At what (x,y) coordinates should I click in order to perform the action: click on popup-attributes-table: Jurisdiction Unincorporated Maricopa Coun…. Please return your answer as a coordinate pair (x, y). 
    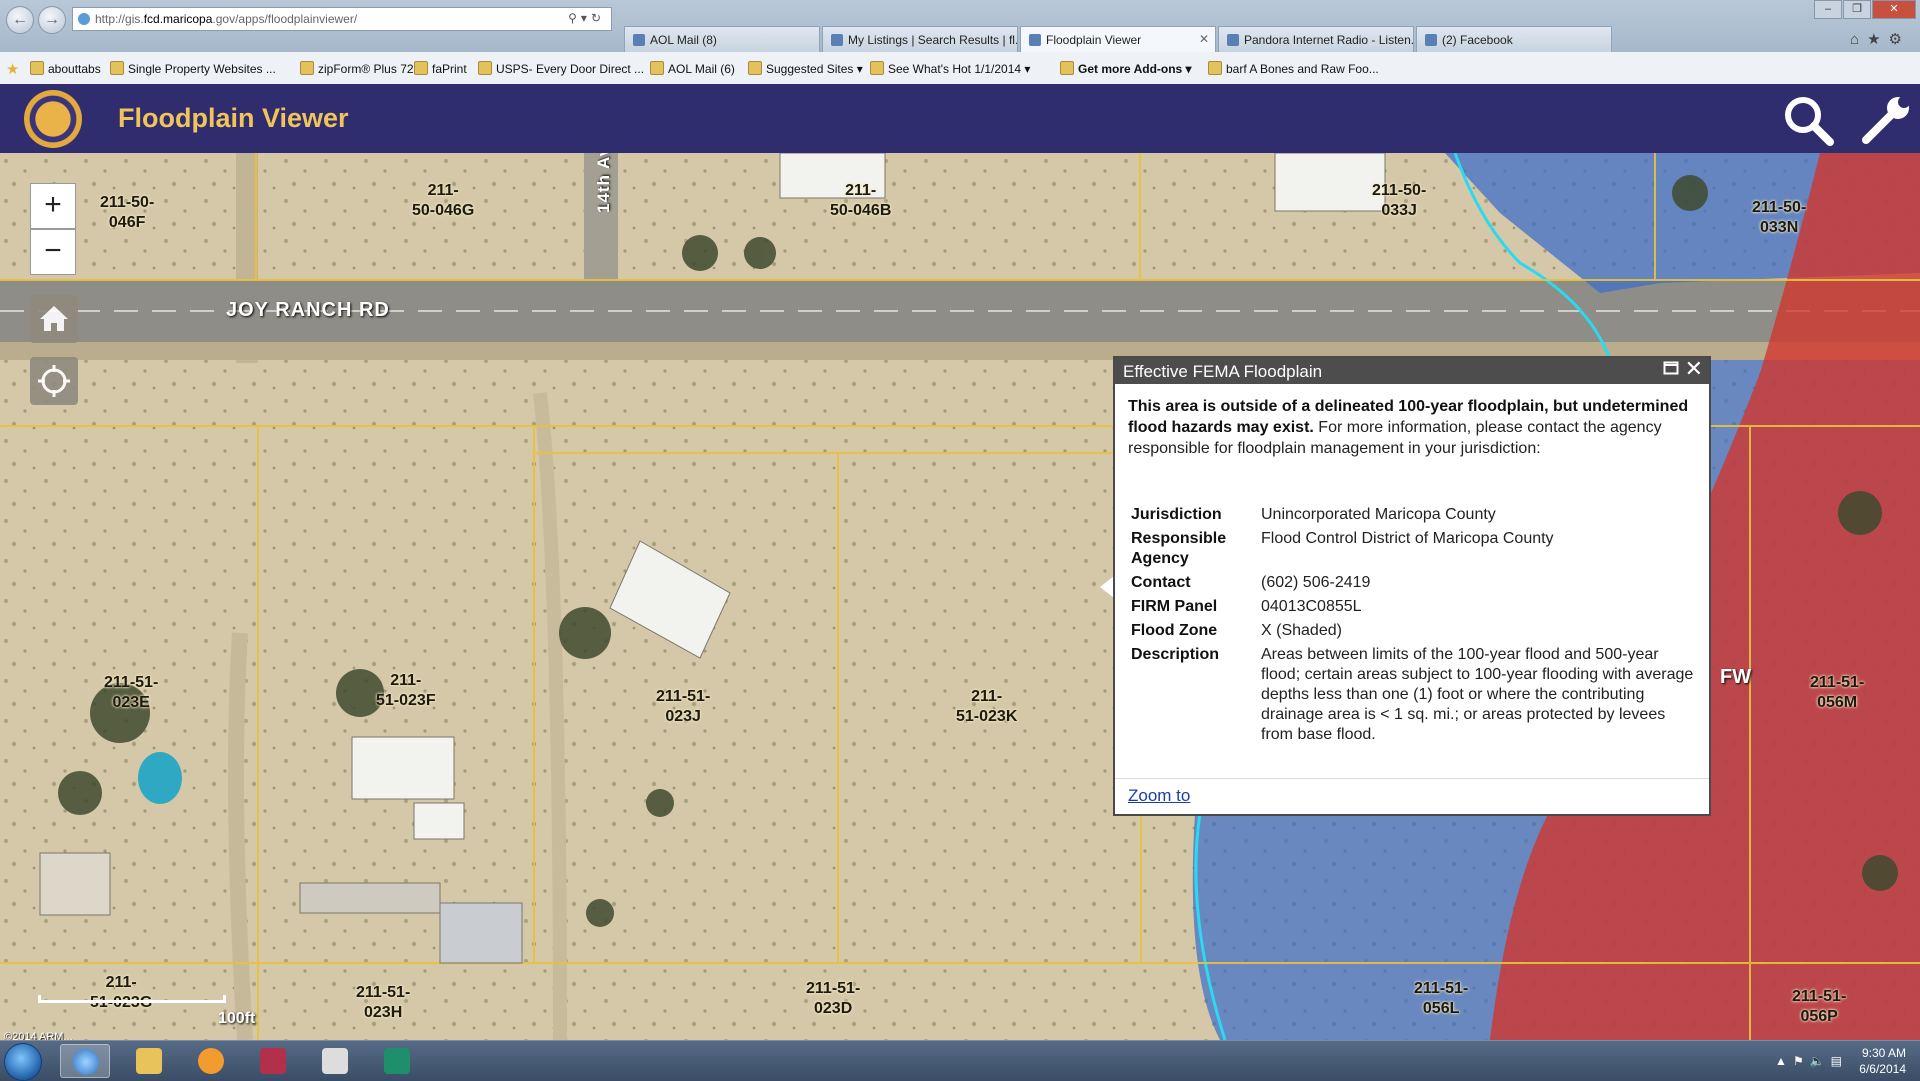
    Looking at the image, I should click on (1414, 625).